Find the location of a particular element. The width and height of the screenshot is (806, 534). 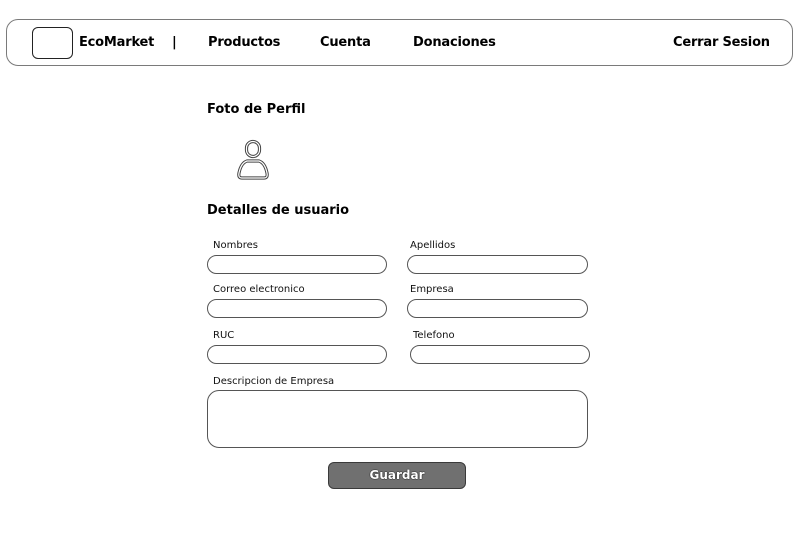

telefono-label: Telefono is located at coordinates (434, 335).